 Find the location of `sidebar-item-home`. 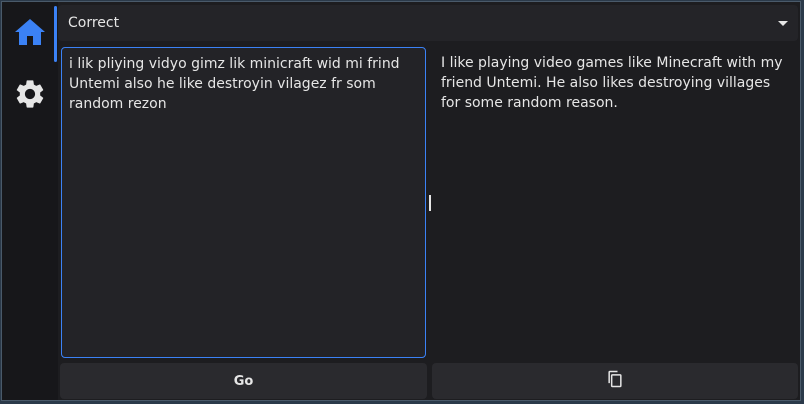

sidebar-item-home is located at coordinates (29, 34).